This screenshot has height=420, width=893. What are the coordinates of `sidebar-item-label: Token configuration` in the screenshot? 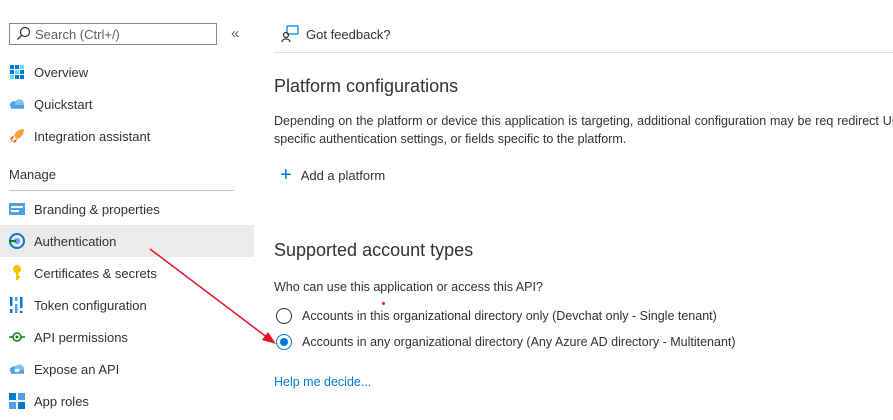 It's located at (90, 305).